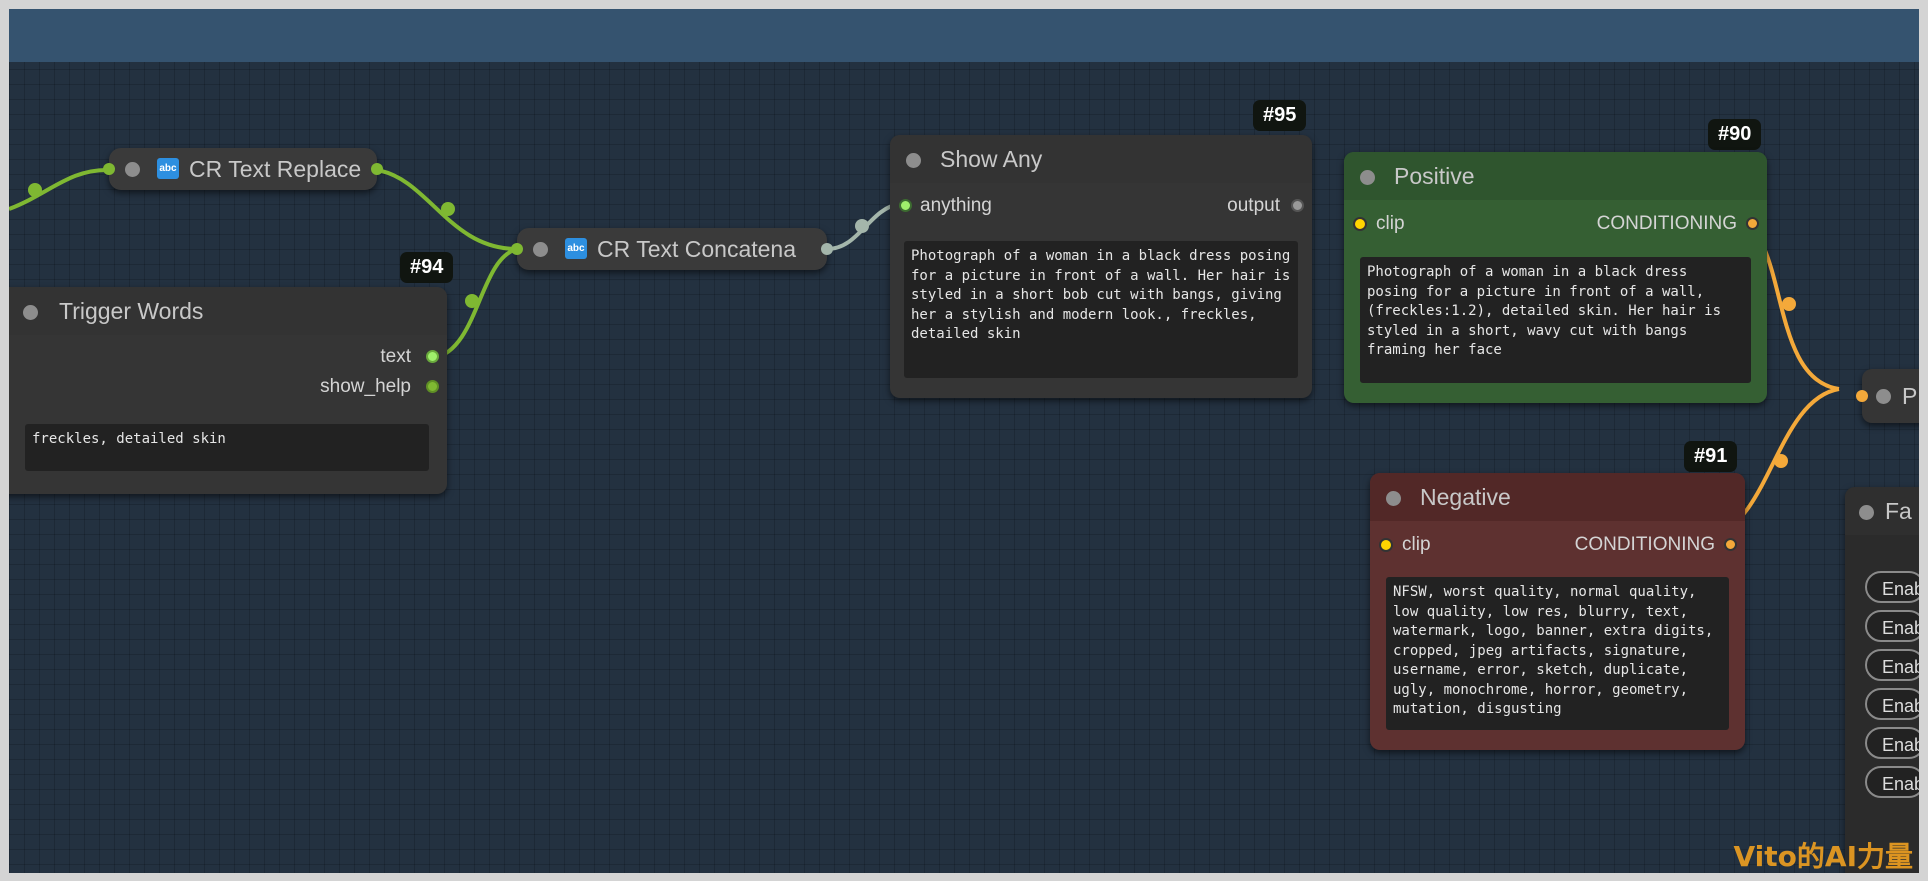 The image size is (1928, 881). What do you see at coordinates (1892, 587) in the screenshot?
I see `enable-toggle-1: Enab` at bounding box center [1892, 587].